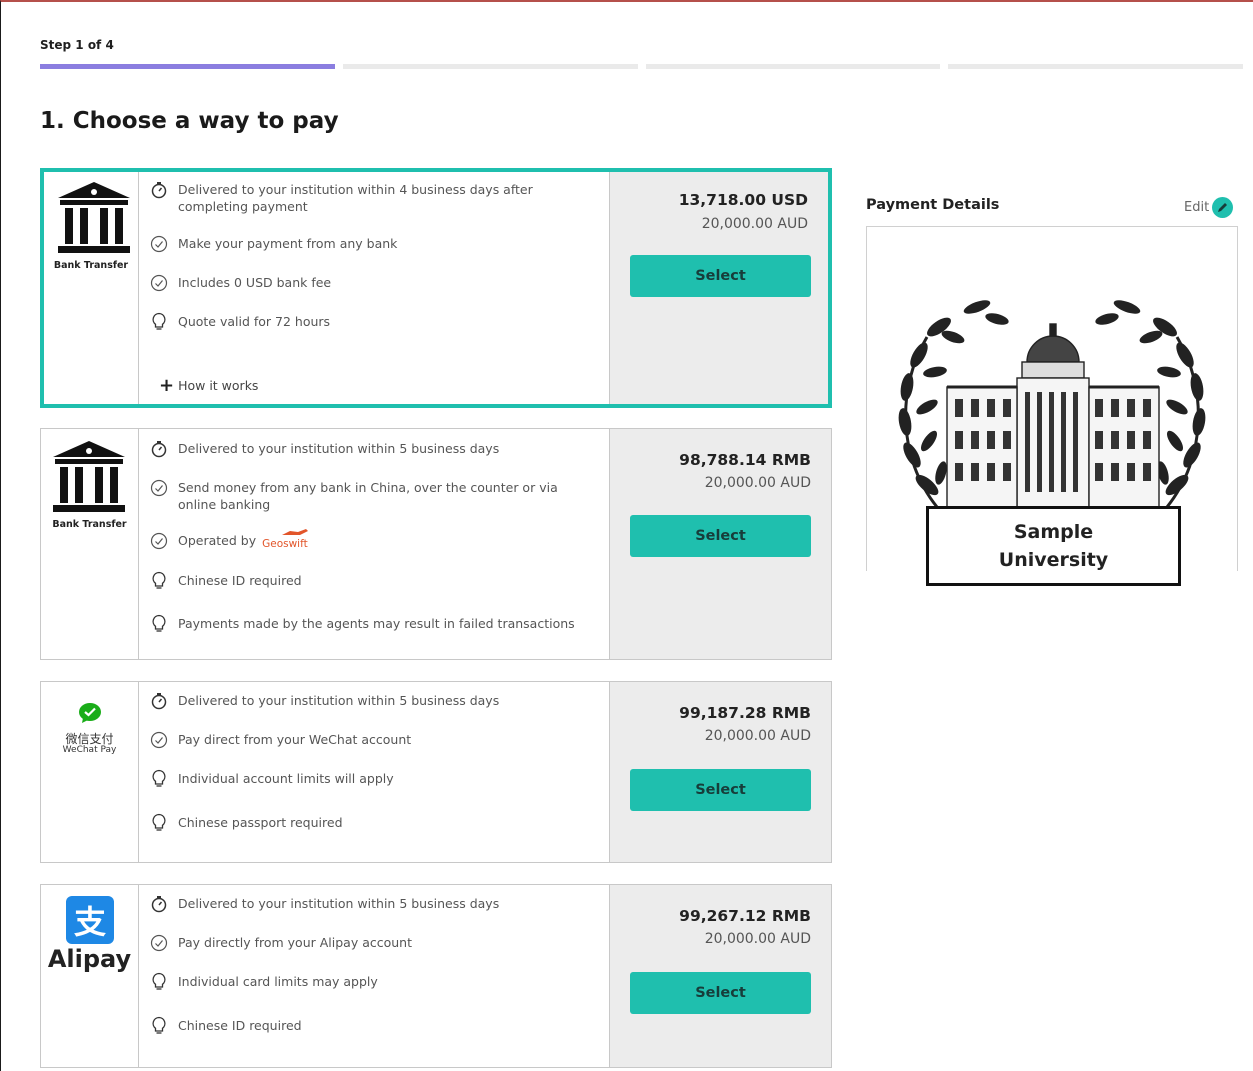 The image size is (1253, 1071). Describe the element at coordinates (1053, 546) in the screenshot. I see `university-name-plate: Sample University` at that location.